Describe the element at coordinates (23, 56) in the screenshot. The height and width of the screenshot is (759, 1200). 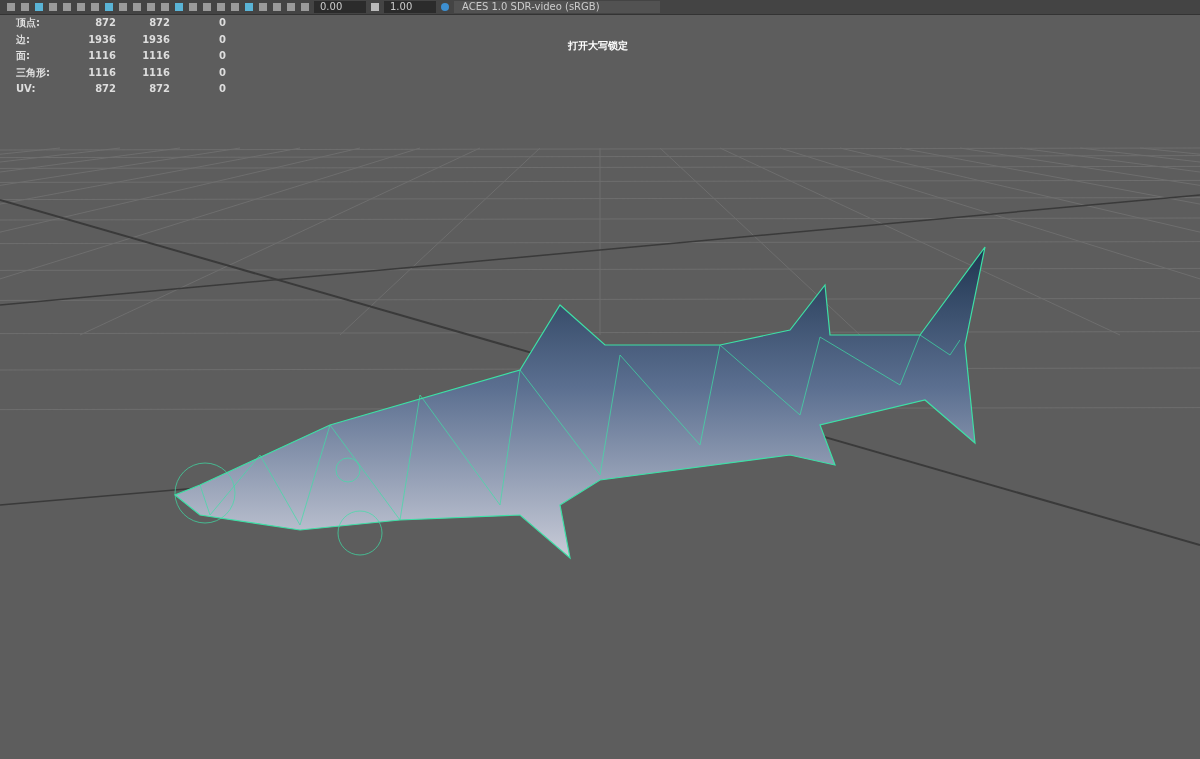
I see `stat-label: 面:` at that location.